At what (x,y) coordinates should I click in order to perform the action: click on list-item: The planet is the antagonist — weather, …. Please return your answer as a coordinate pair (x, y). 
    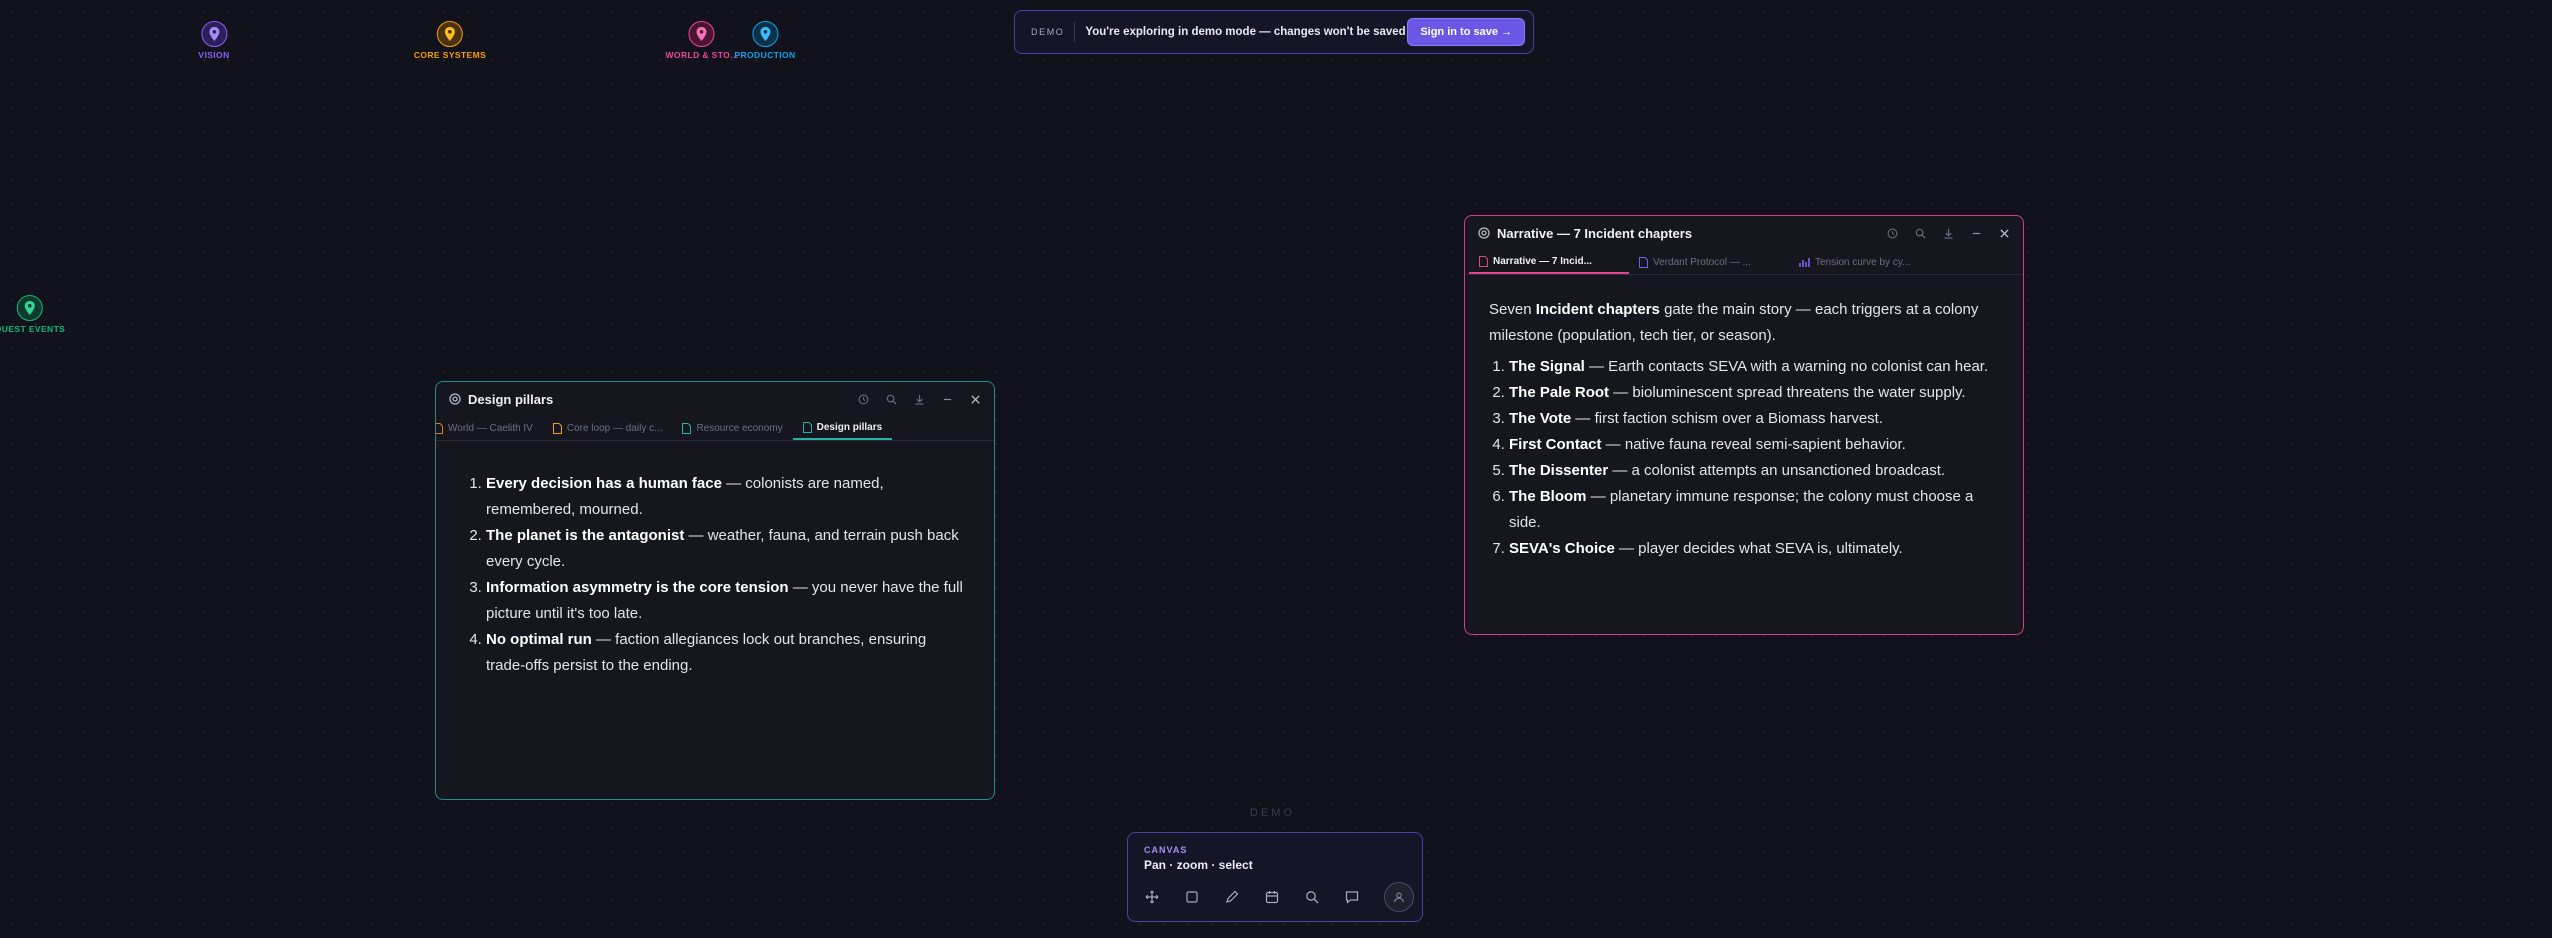
    Looking at the image, I should click on (726, 549).